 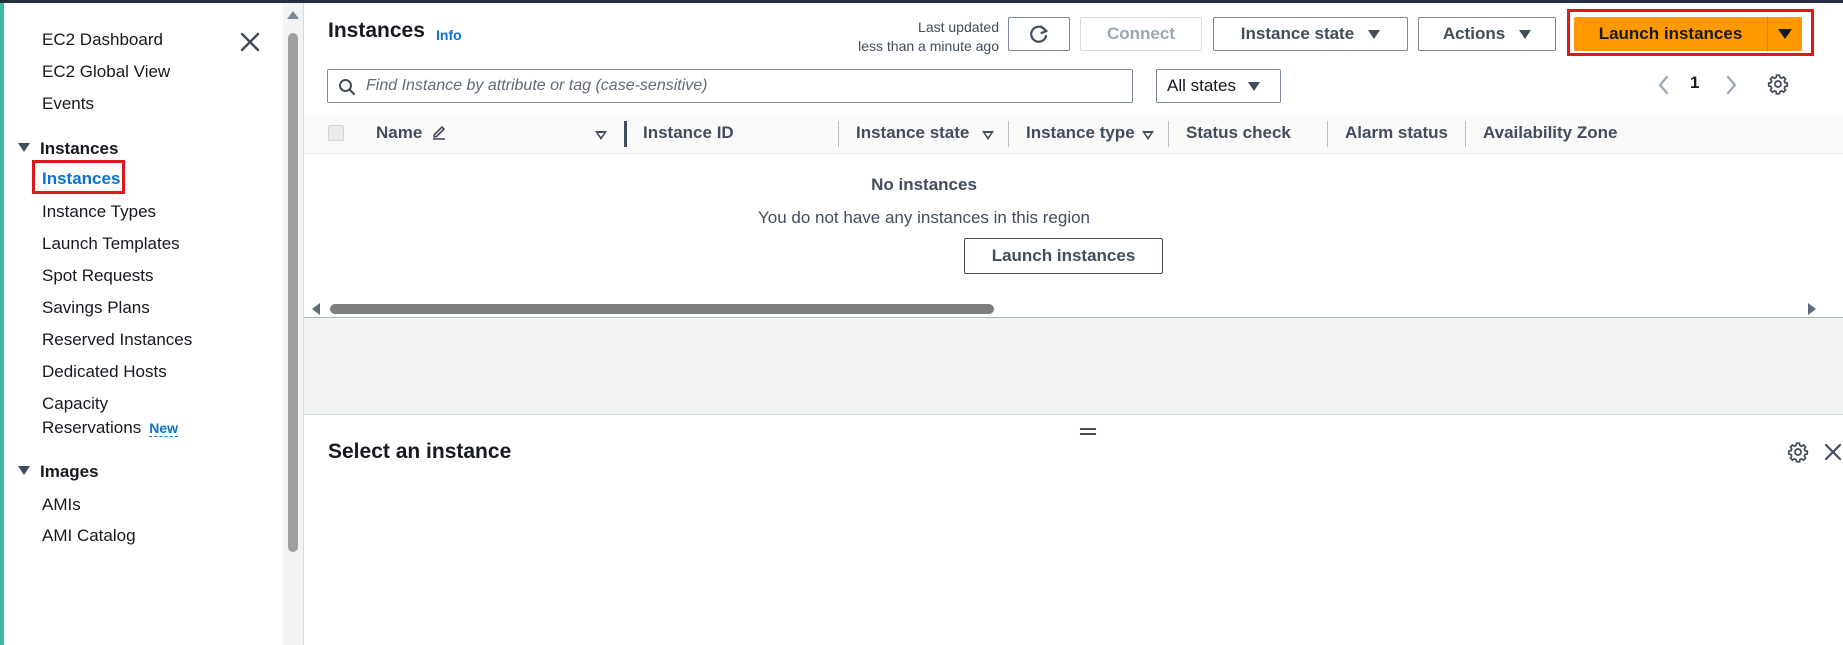 I want to click on launch-instances-highlight: Launch instances, so click(x=1690, y=32).